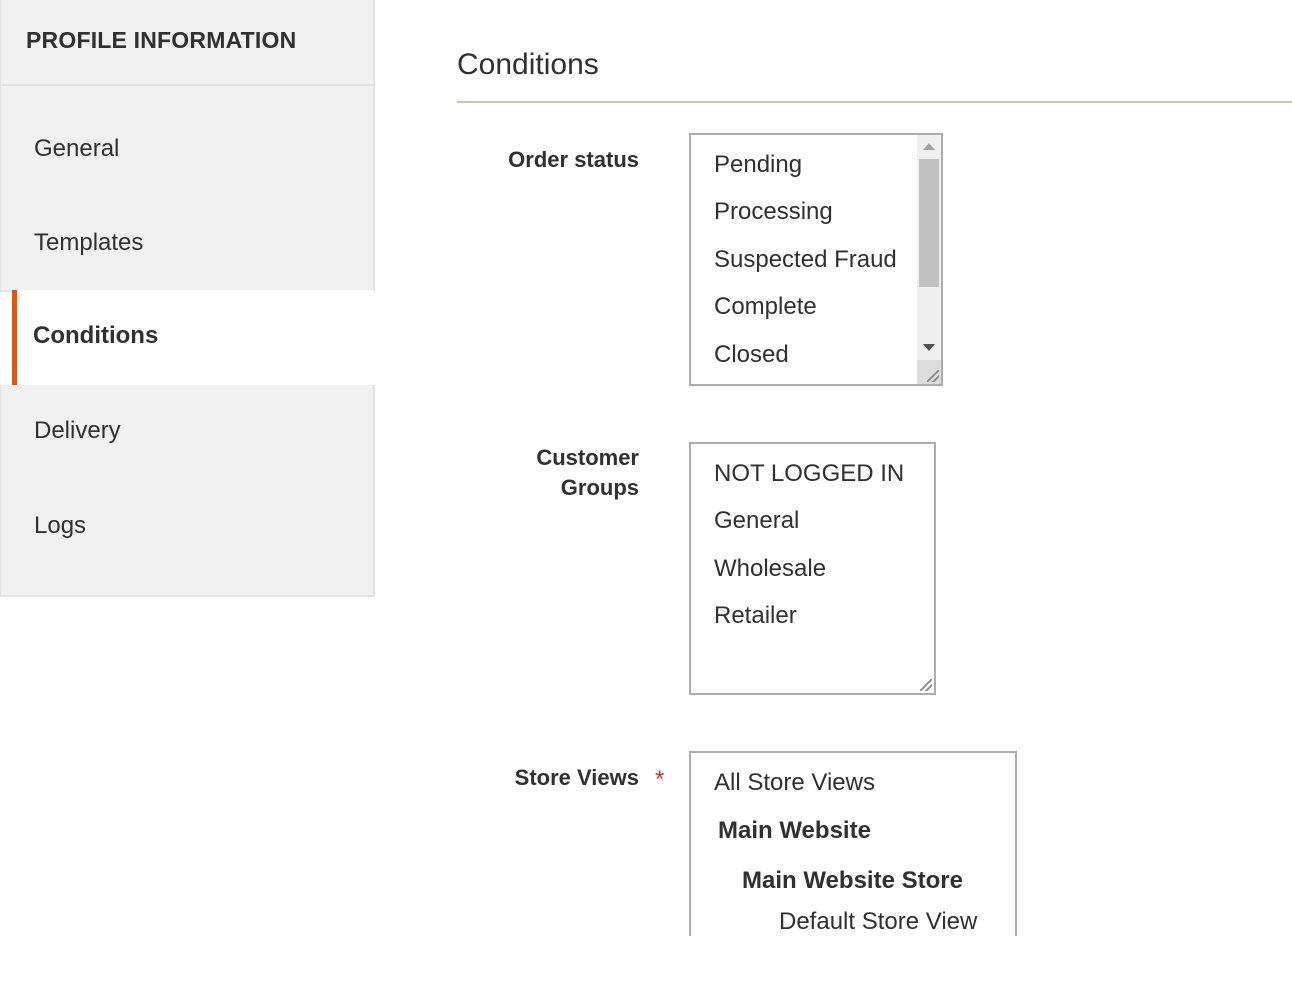 The image size is (1292, 983). I want to click on sidebar-item-conditions: Conditions, so click(193, 337).